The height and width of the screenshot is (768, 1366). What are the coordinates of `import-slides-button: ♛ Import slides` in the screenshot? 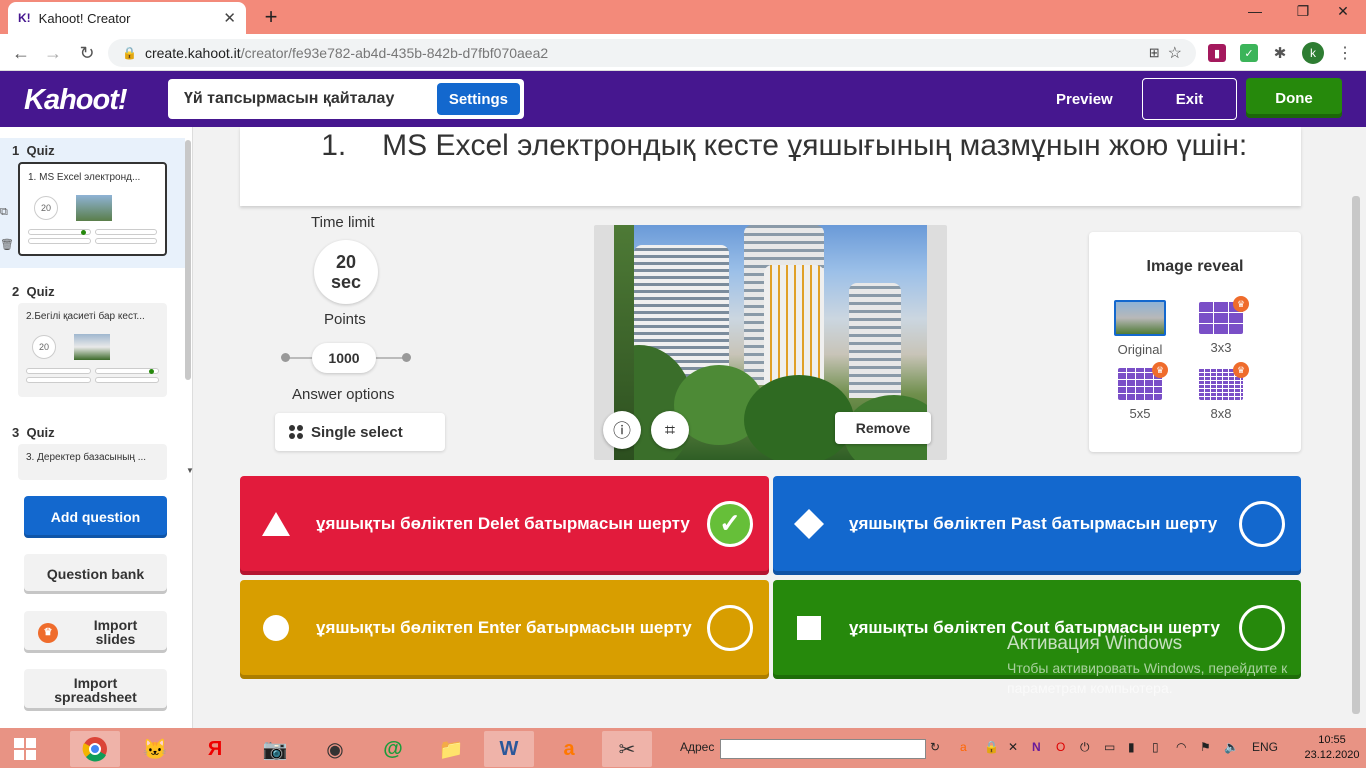 It's located at (95, 632).